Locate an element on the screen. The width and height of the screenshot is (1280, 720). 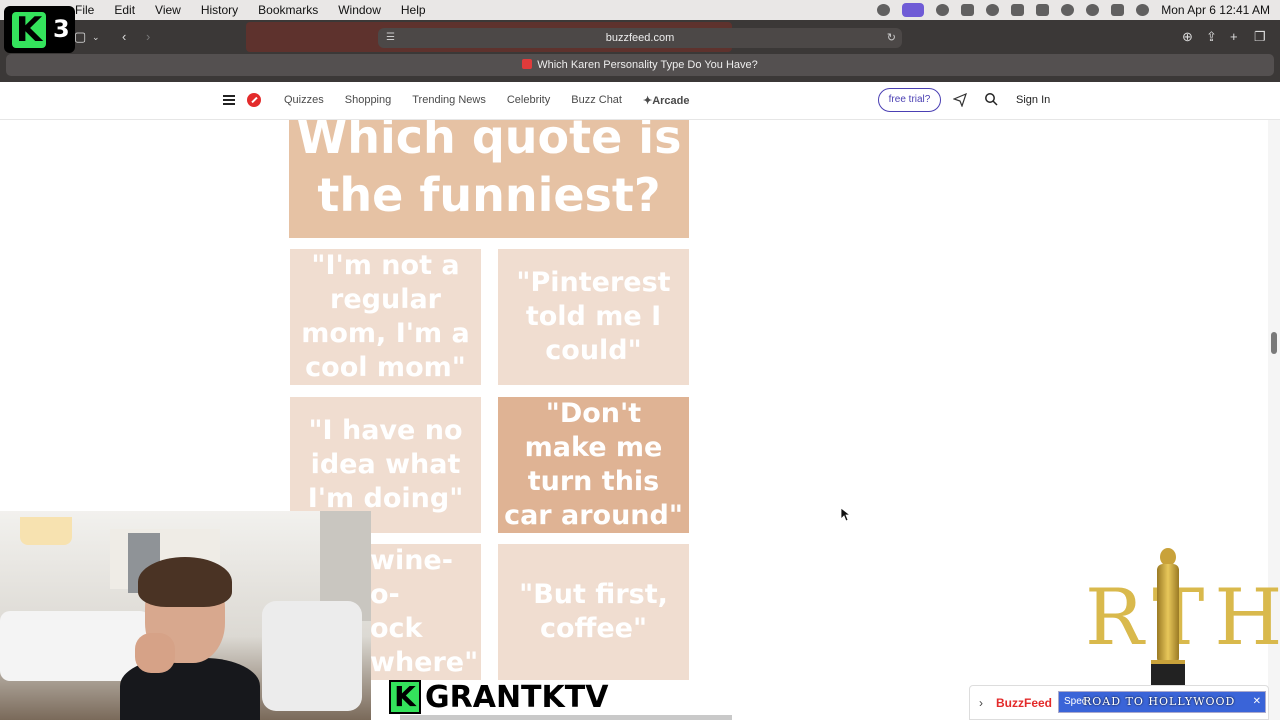
send-icon is located at coordinates (960, 100).